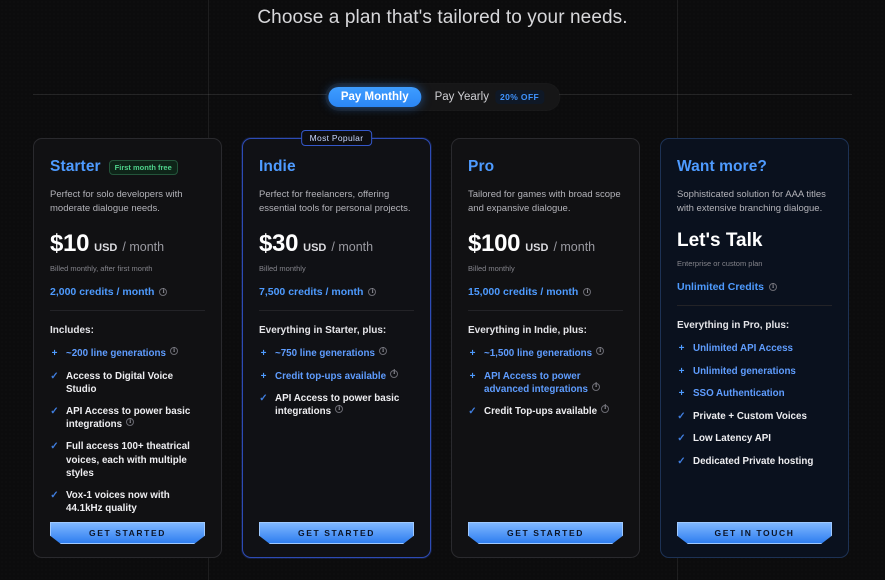  I want to click on plan-credits: Unlimited Credits, so click(754, 293).